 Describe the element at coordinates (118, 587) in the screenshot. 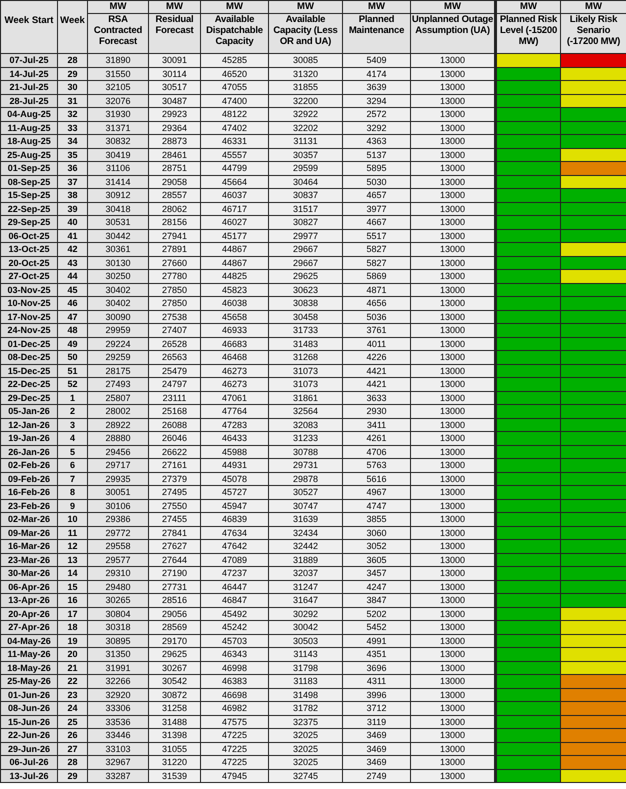

I see `table-cell: 29480` at that location.